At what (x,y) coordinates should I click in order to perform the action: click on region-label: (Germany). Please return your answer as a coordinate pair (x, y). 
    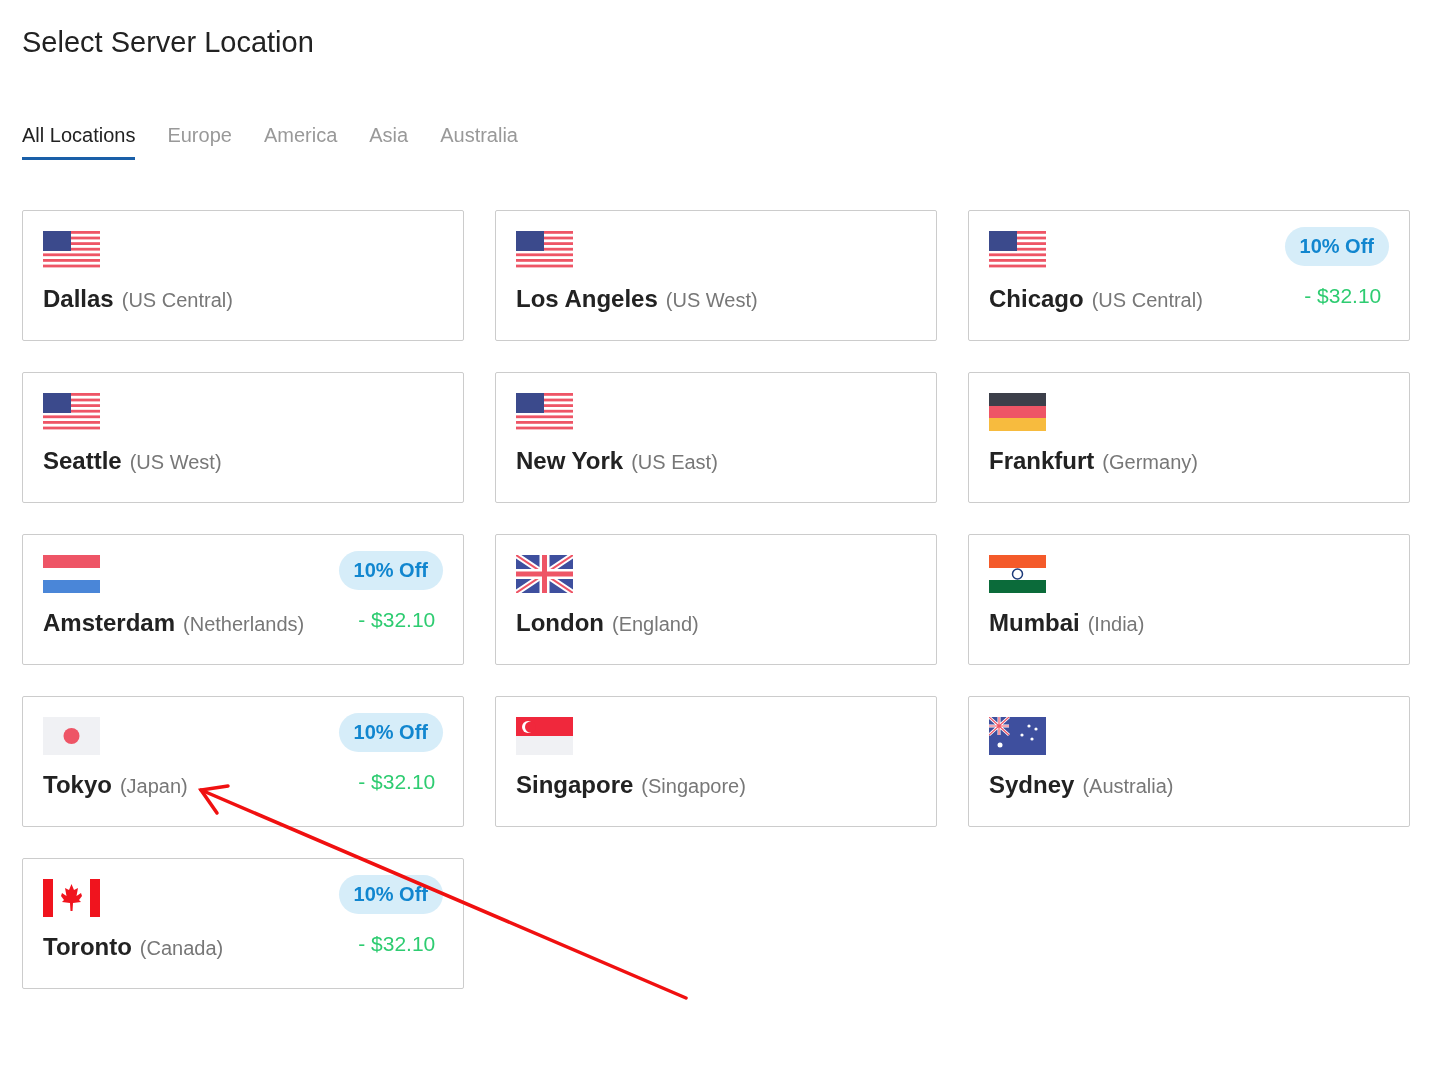
    Looking at the image, I should click on (1150, 462).